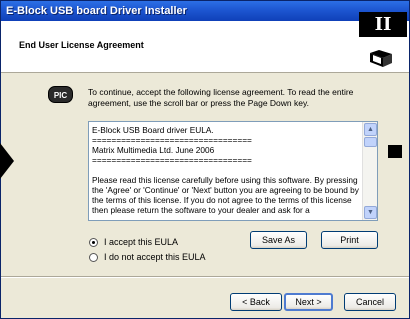 The image size is (410, 319). Describe the element at coordinates (370, 212) in the screenshot. I see `scroll-down-icon: ▼` at that location.